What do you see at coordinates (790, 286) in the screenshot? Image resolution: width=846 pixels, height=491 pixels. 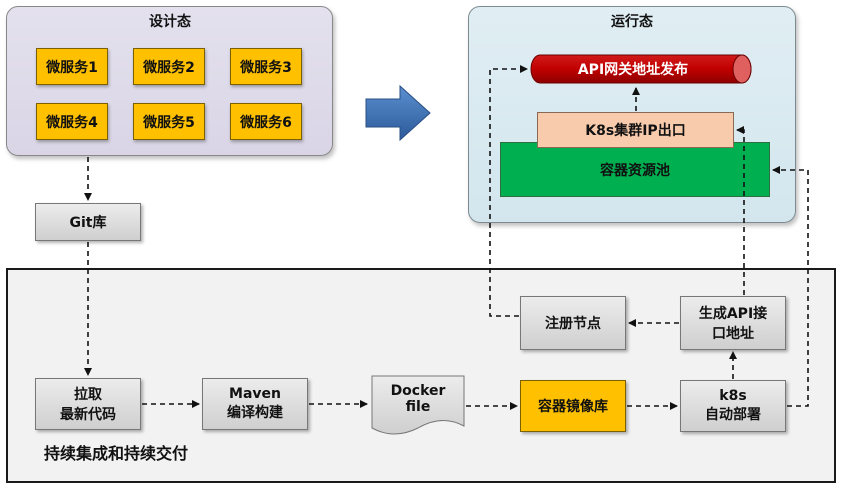 I see `connector-deploy-to-pool` at bounding box center [790, 286].